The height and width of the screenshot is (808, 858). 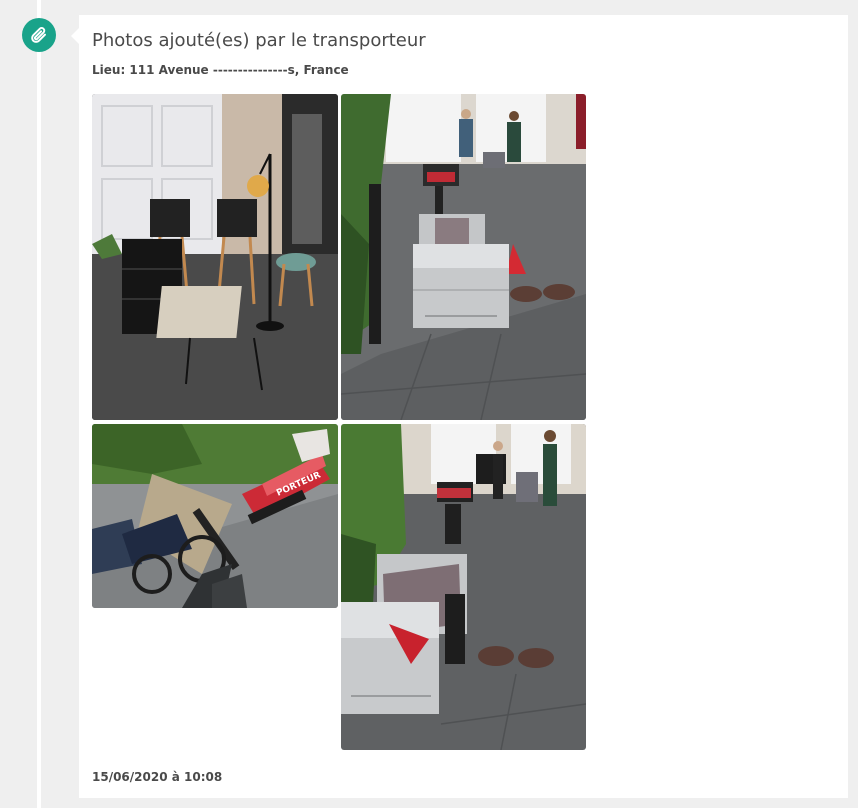 I want to click on timeline-line, so click(x=39, y=404).